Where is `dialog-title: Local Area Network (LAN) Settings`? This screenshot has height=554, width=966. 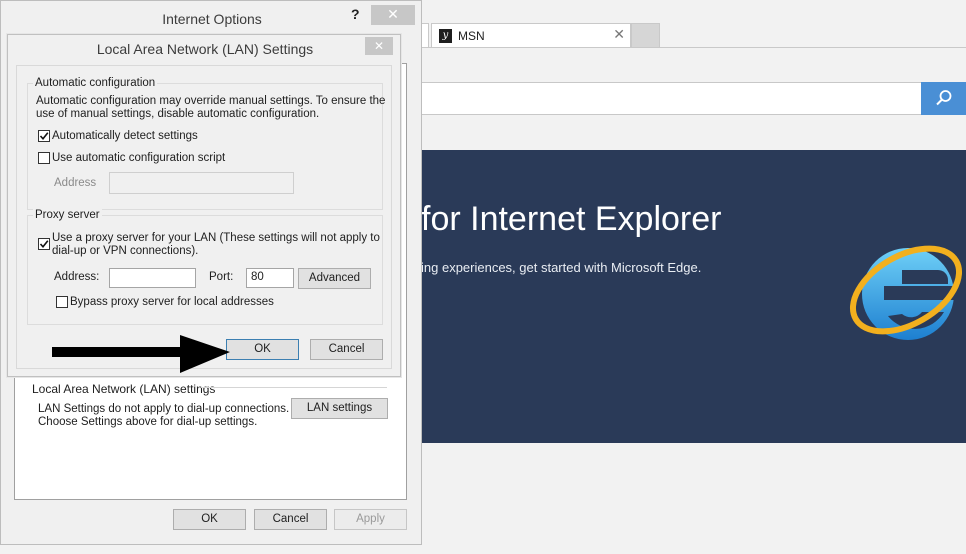
dialog-title: Local Area Network (LAN) Settings is located at coordinates (205, 49).